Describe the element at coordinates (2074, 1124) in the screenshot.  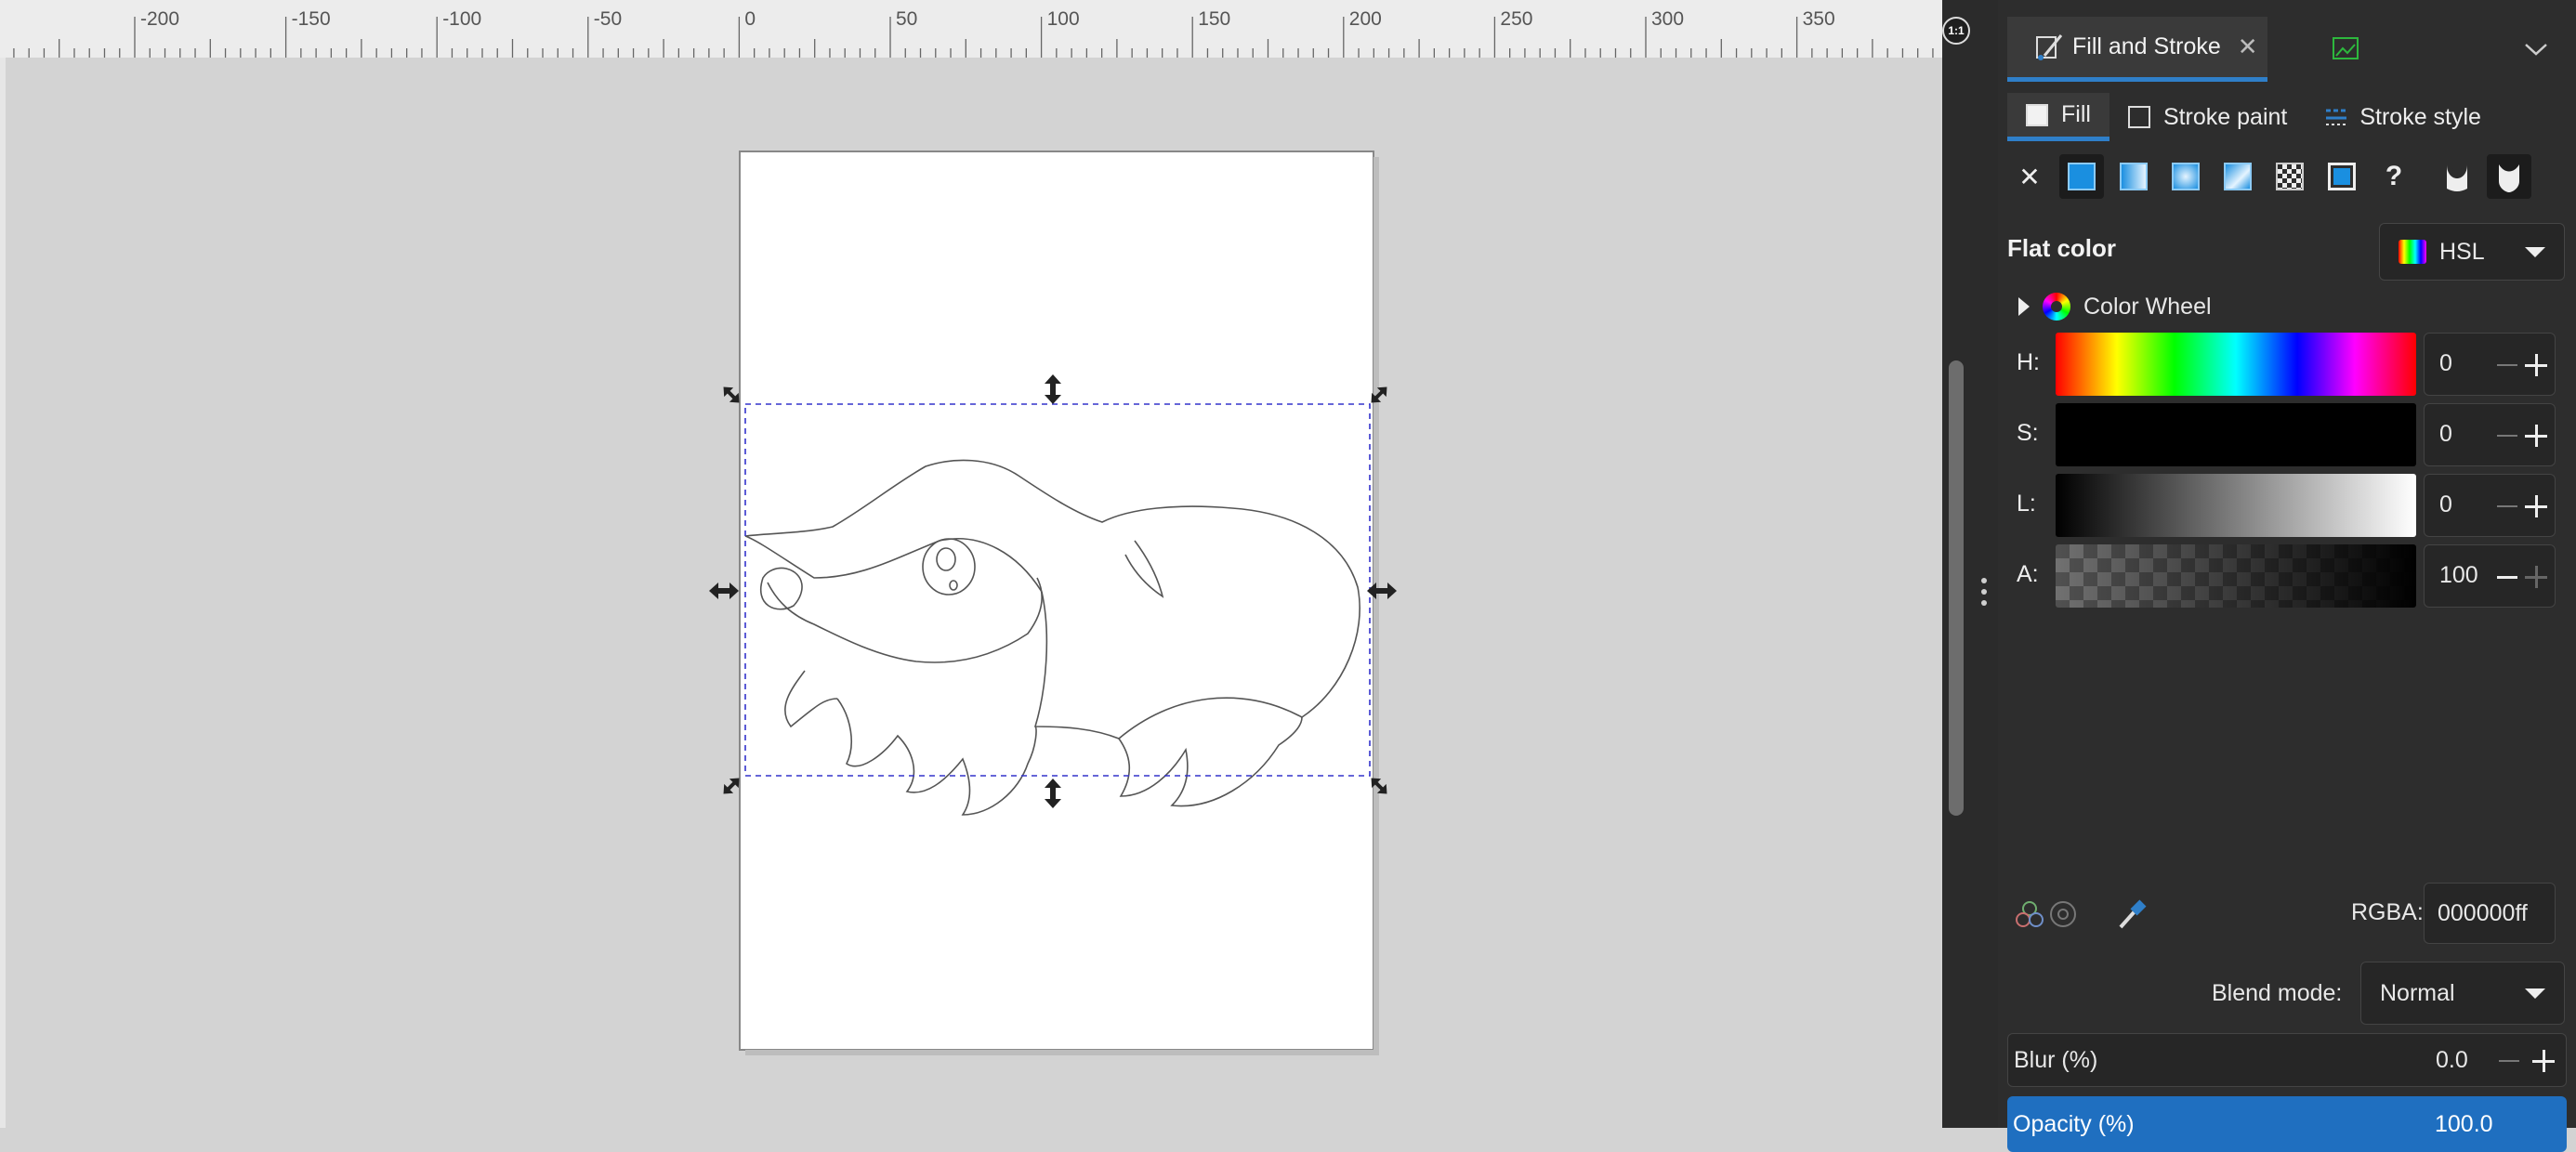
I see `opacity-label: Opacity (%)` at that location.